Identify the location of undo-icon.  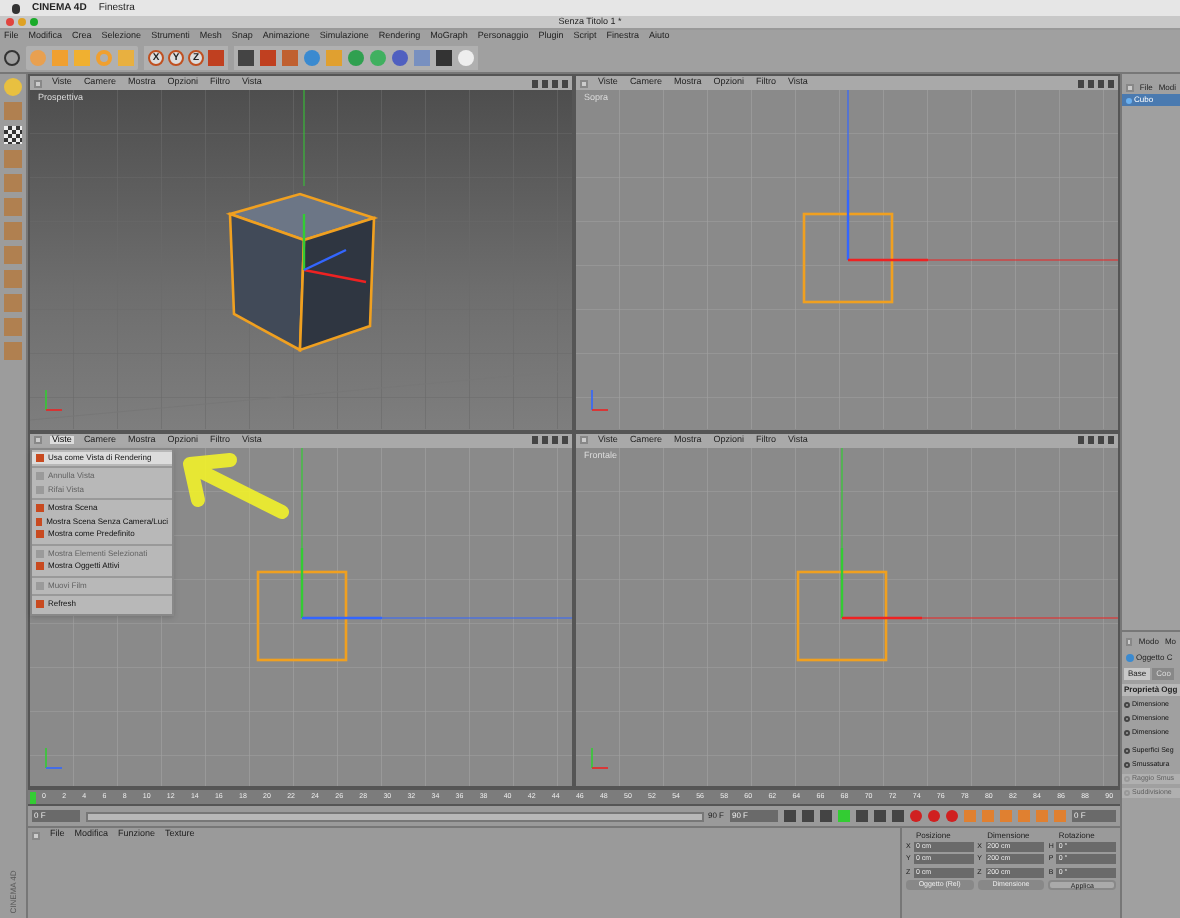
(12, 58).